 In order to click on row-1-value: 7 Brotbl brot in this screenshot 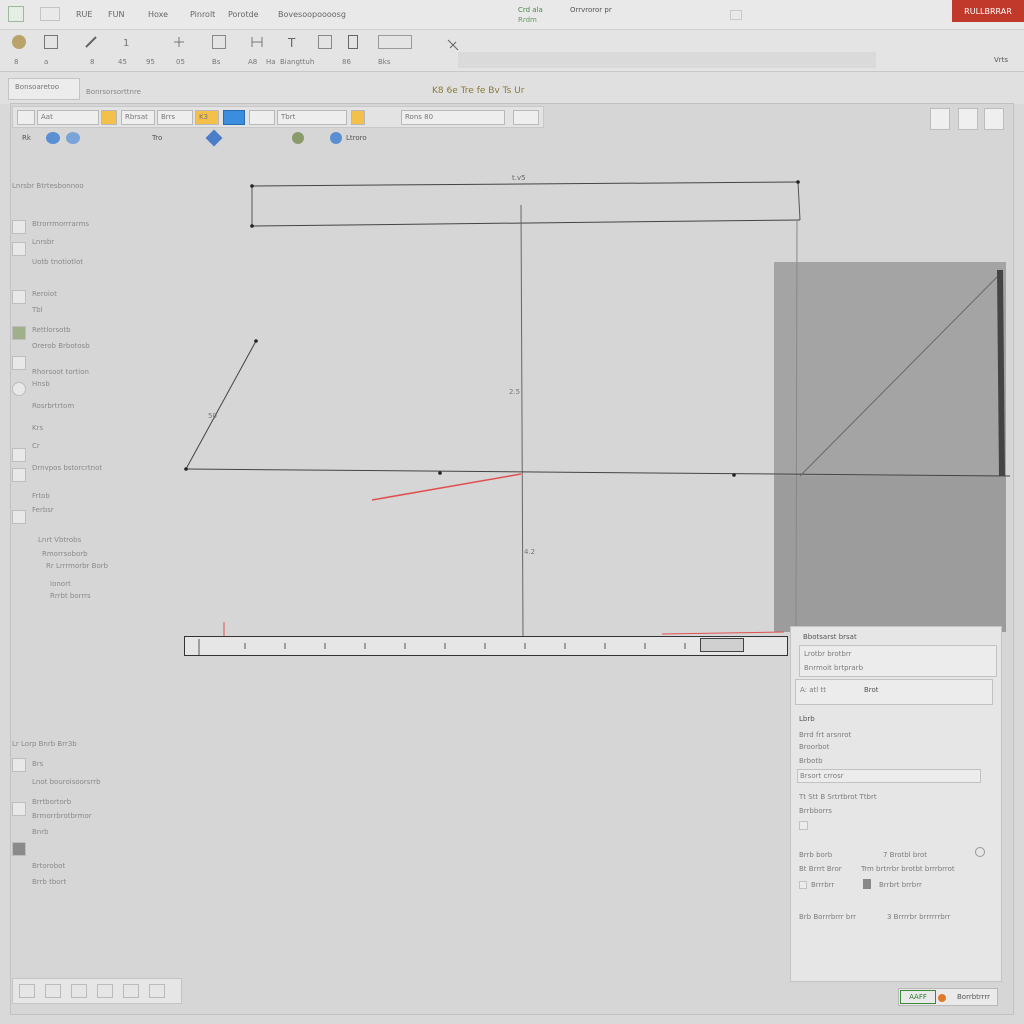, I will do `click(905, 855)`.